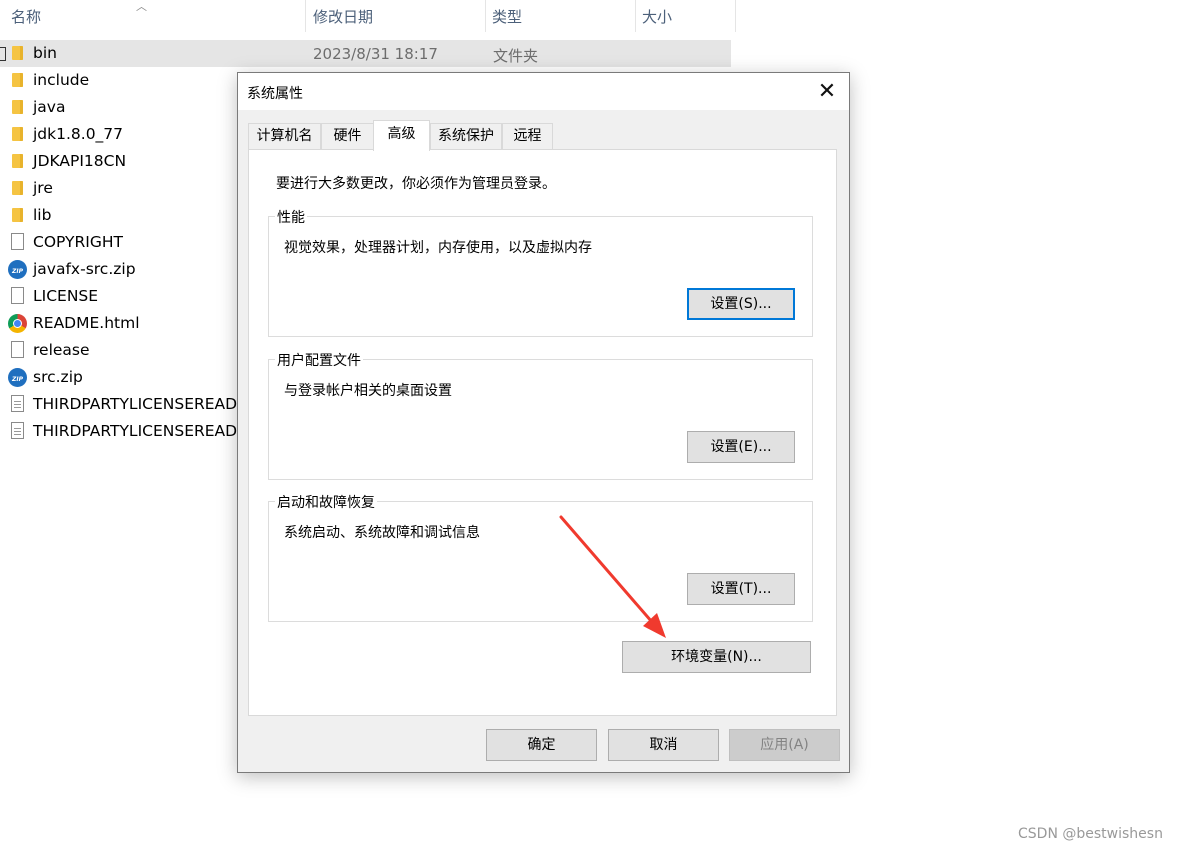 The image size is (1188, 851). Describe the element at coordinates (560, 16) in the screenshot. I see `column-type-header: 类型` at that location.